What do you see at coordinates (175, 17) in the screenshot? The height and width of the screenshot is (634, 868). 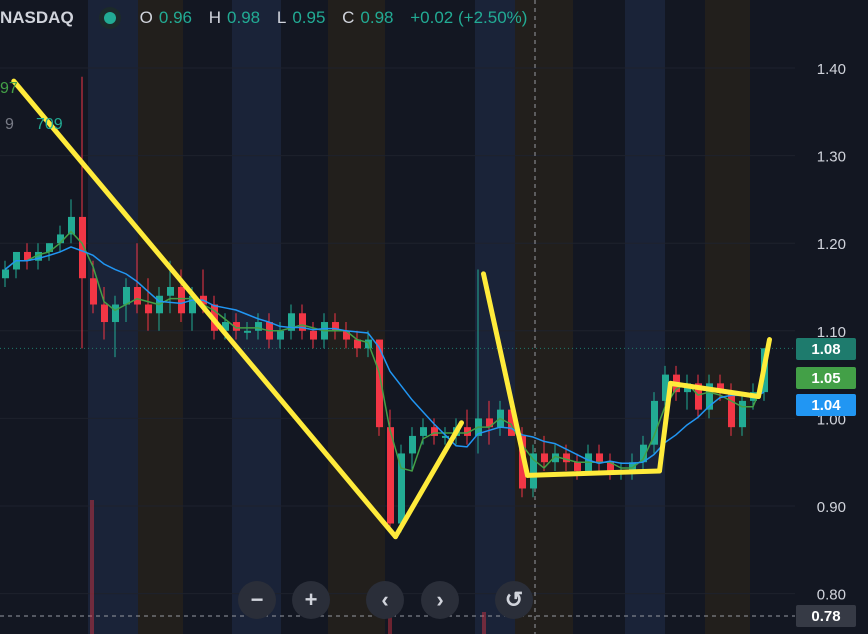 I see `open-value: 0.96` at bounding box center [175, 17].